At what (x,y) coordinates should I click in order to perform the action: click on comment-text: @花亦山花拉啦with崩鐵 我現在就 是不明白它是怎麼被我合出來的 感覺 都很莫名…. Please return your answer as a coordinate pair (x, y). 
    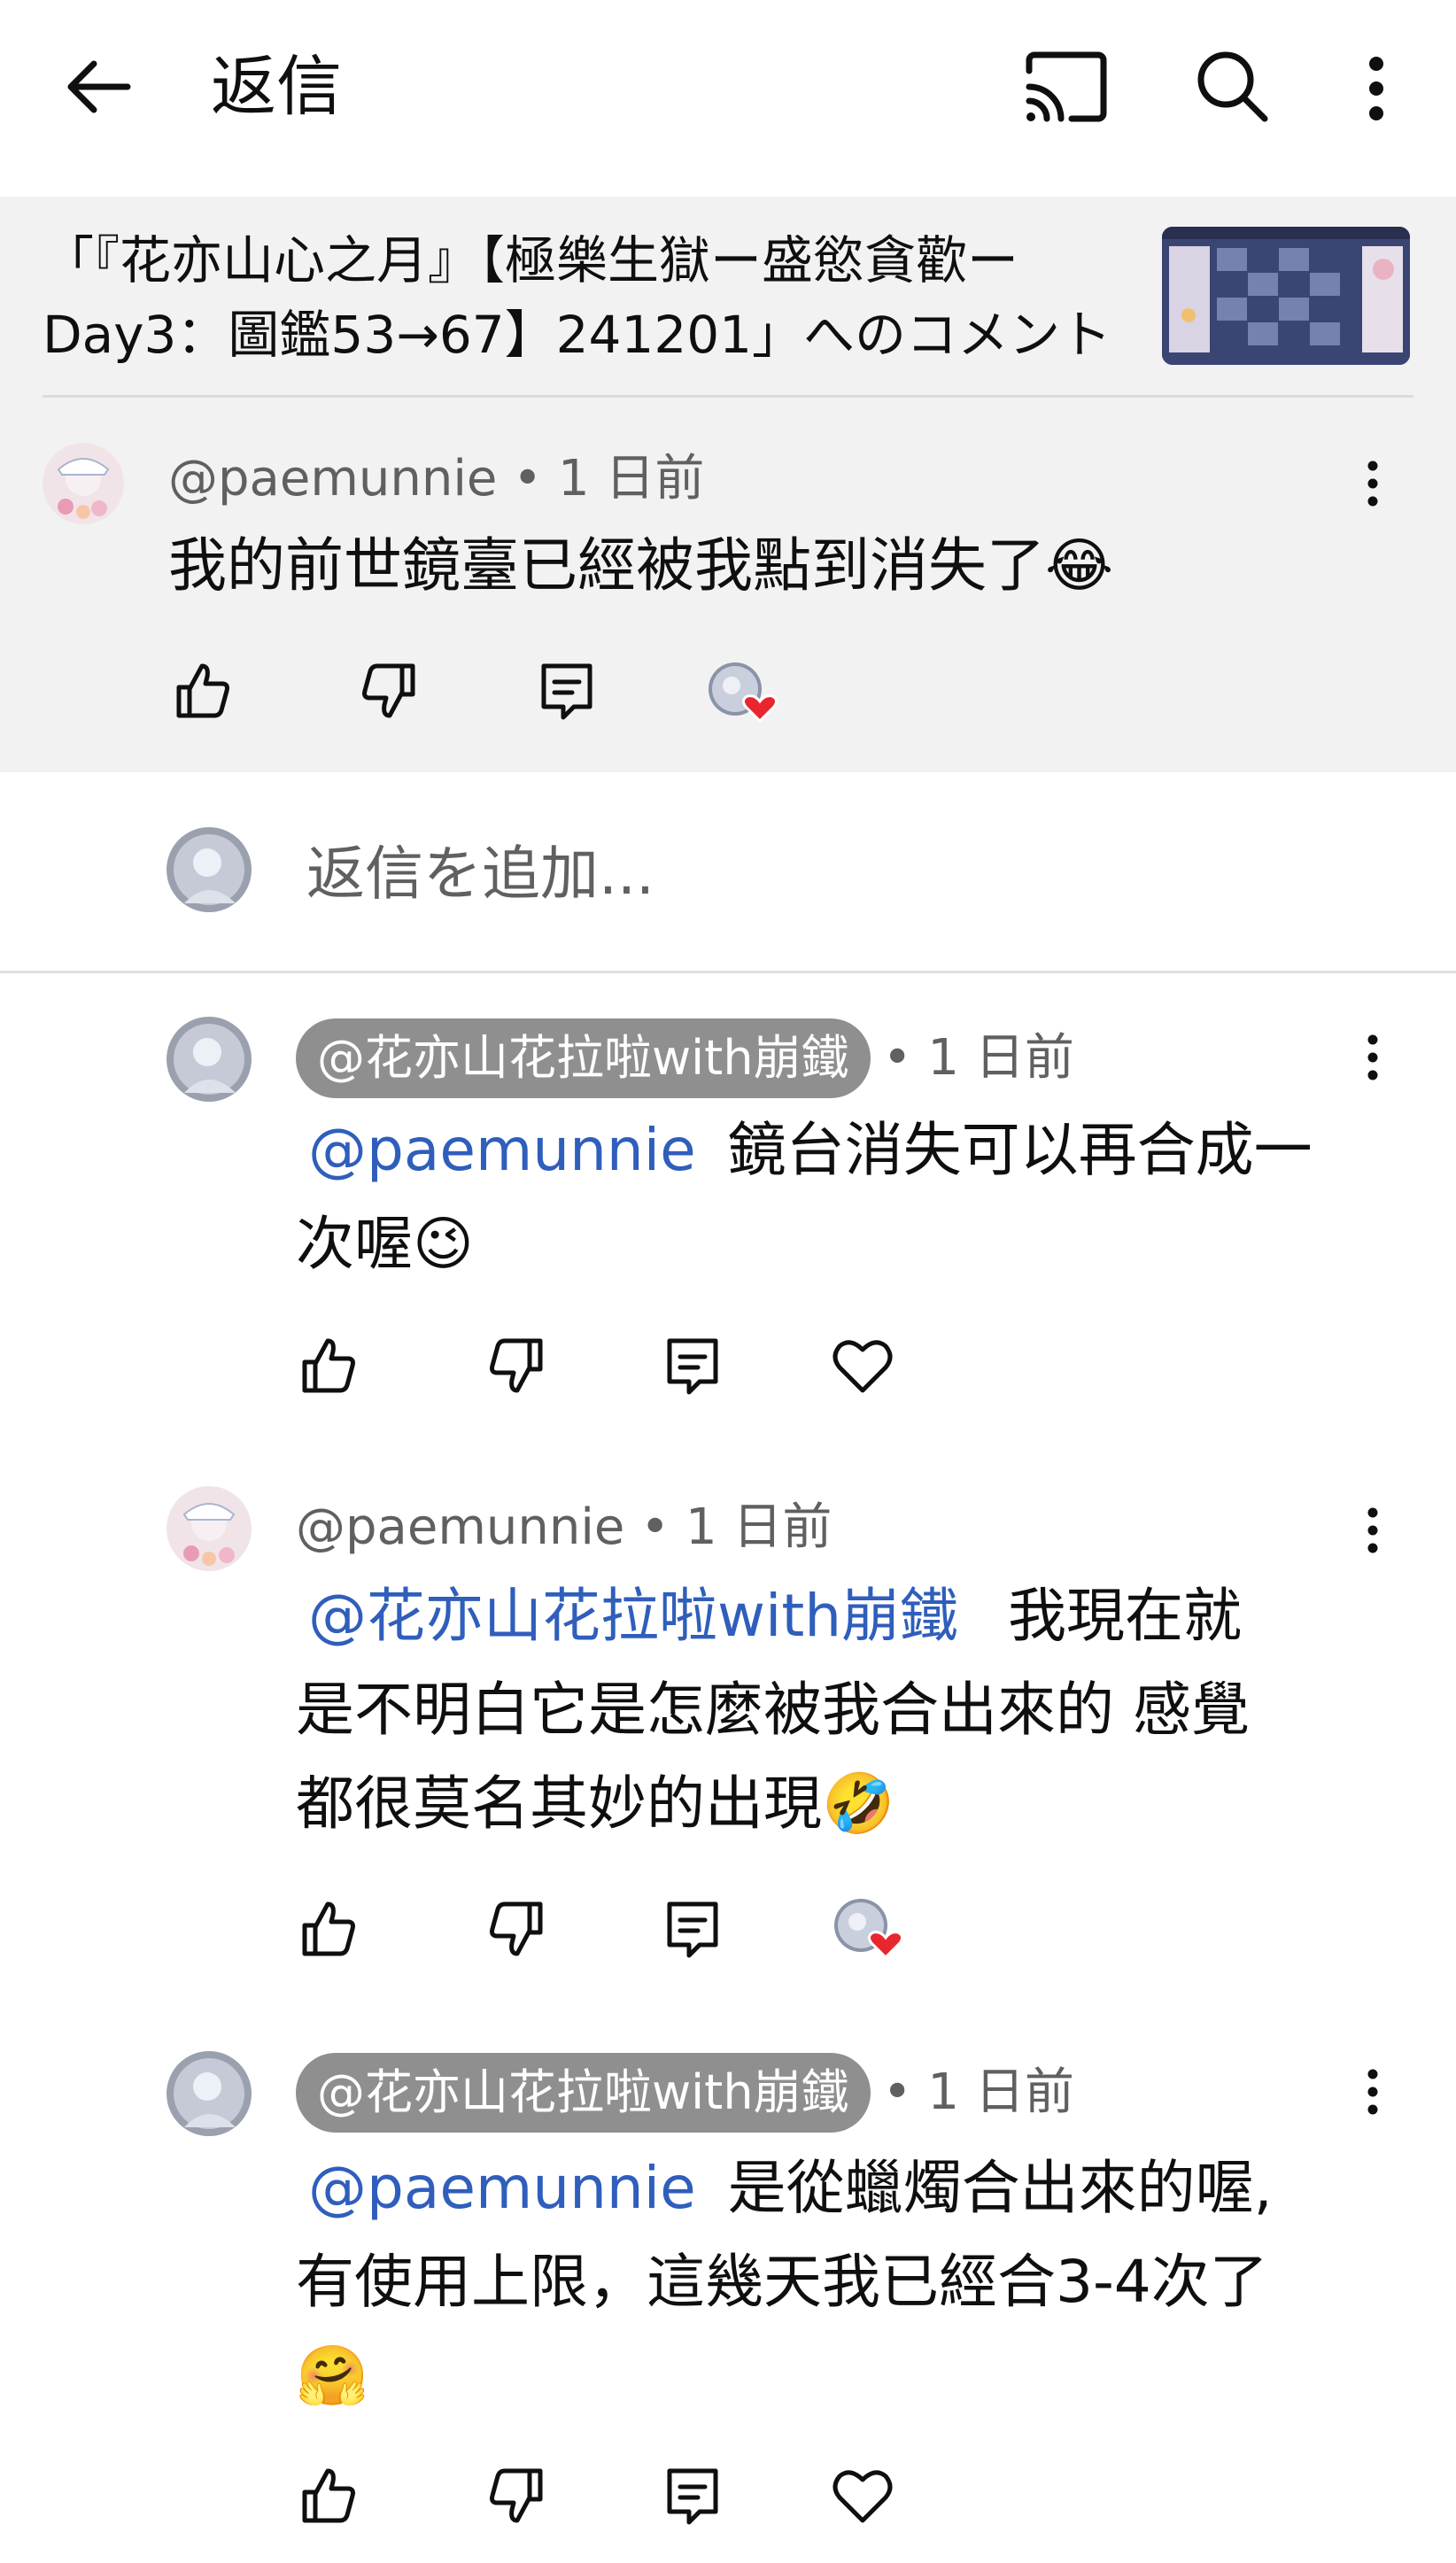
    Looking at the image, I should click on (836, 1710).